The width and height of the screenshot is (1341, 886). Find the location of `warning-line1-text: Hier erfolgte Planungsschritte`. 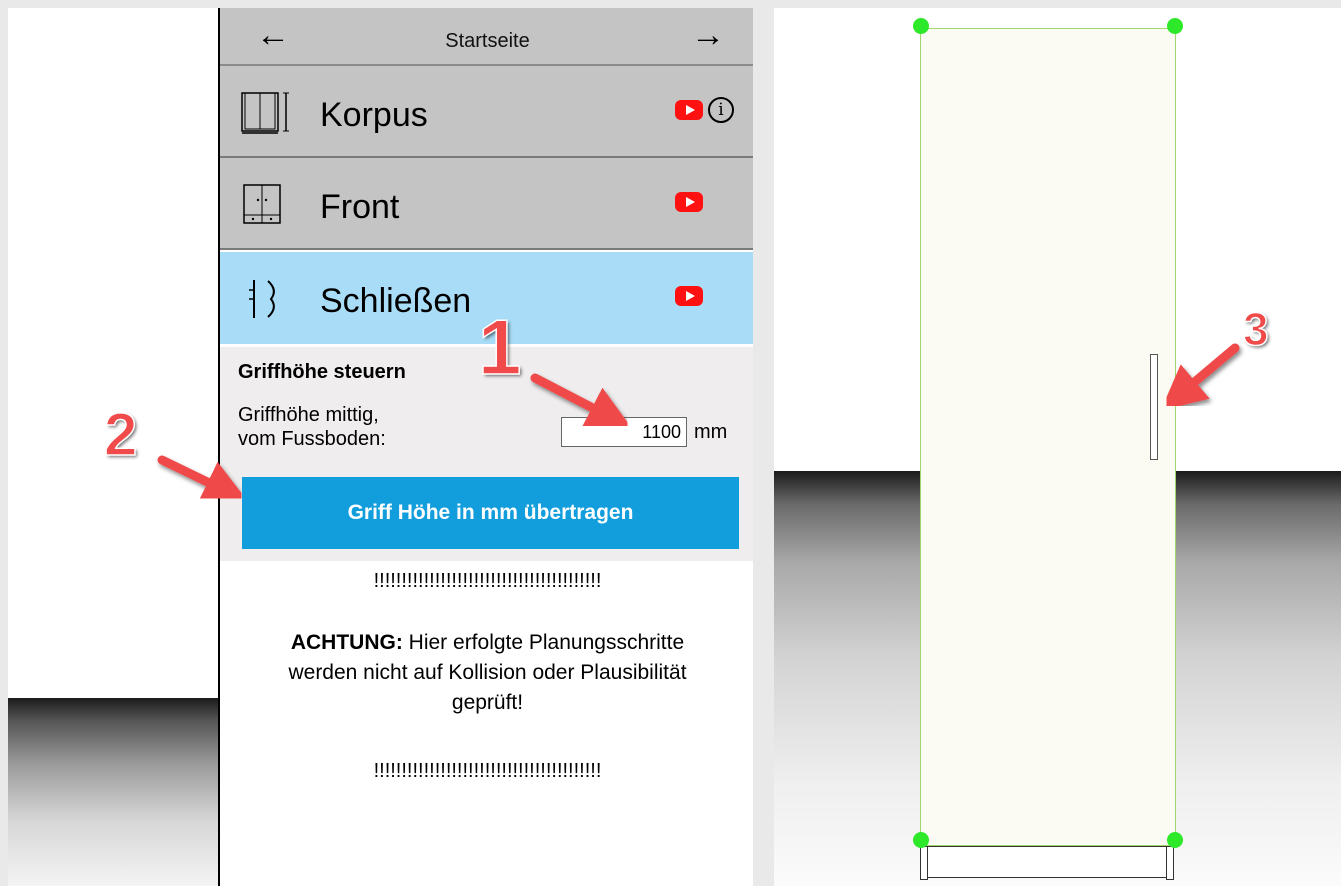

warning-line1-text: Hier erfolgte Planungsschritte is located at coordinates (546, 642).